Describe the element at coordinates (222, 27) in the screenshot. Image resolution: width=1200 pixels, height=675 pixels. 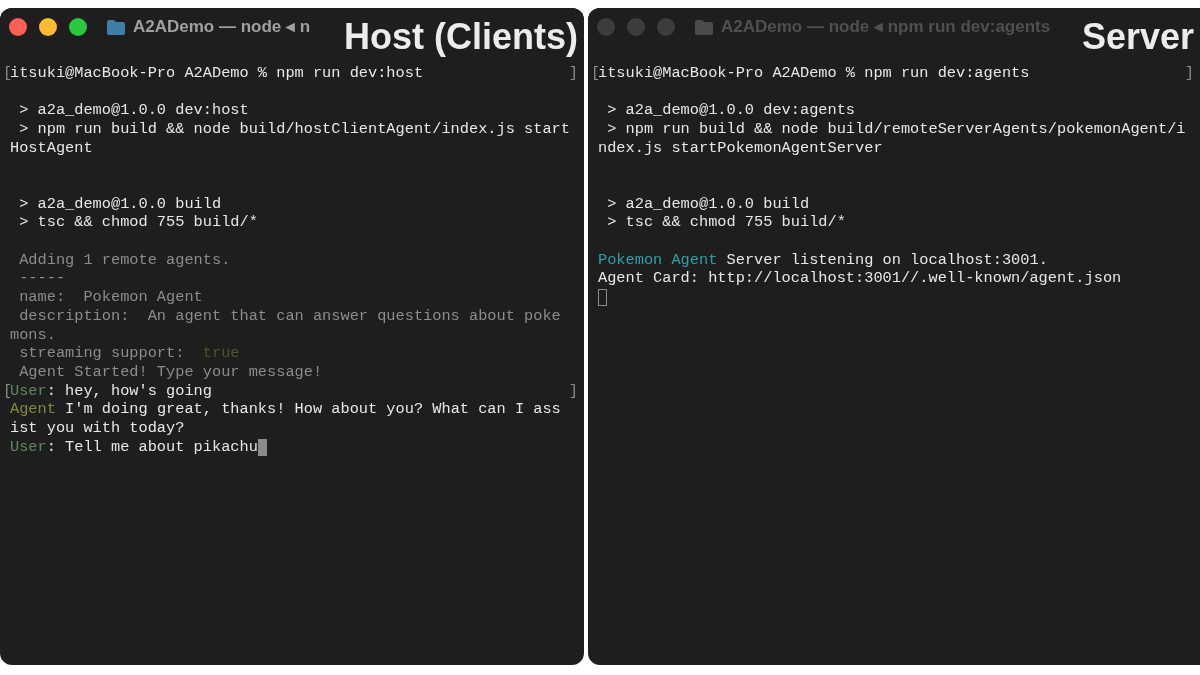
I see `window-title: A2ADemo — node ◂ n` at that location.